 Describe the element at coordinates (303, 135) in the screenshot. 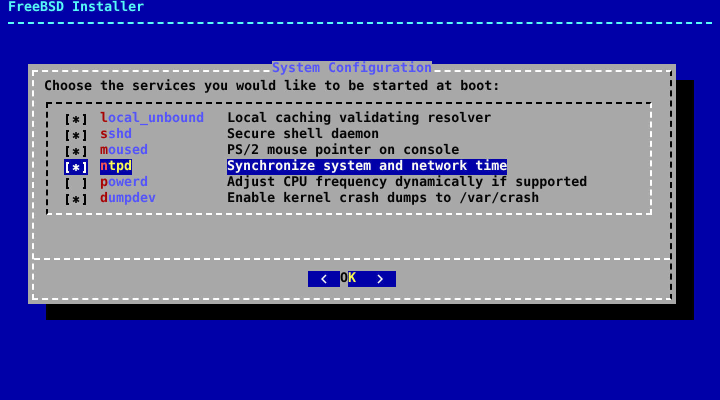

I see `service-description: Secure shell daemon` at that location.